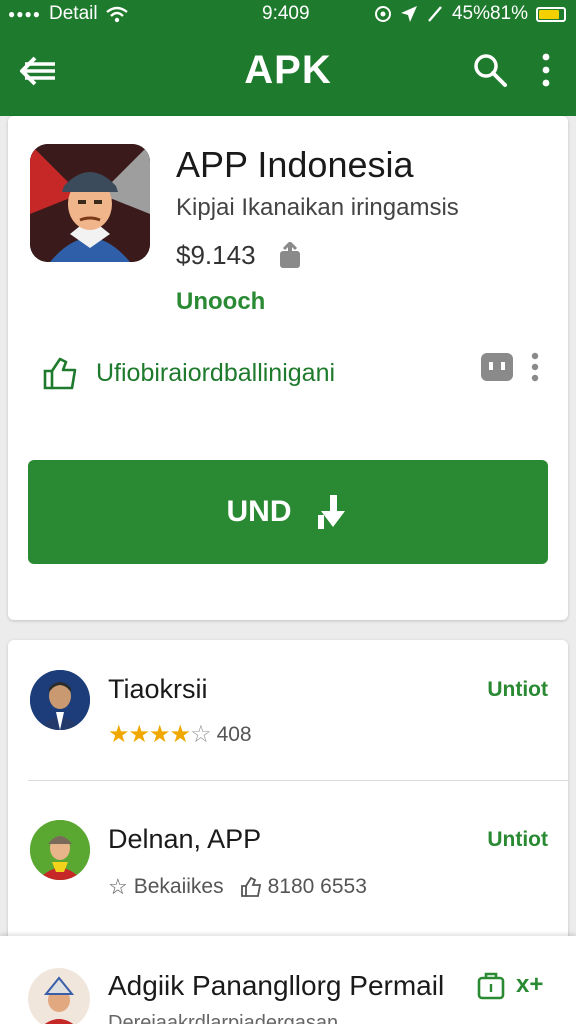 This screenshot has width=576, height=1024. I want to click on bottom-item-action-label: x+, so click(530, 984).